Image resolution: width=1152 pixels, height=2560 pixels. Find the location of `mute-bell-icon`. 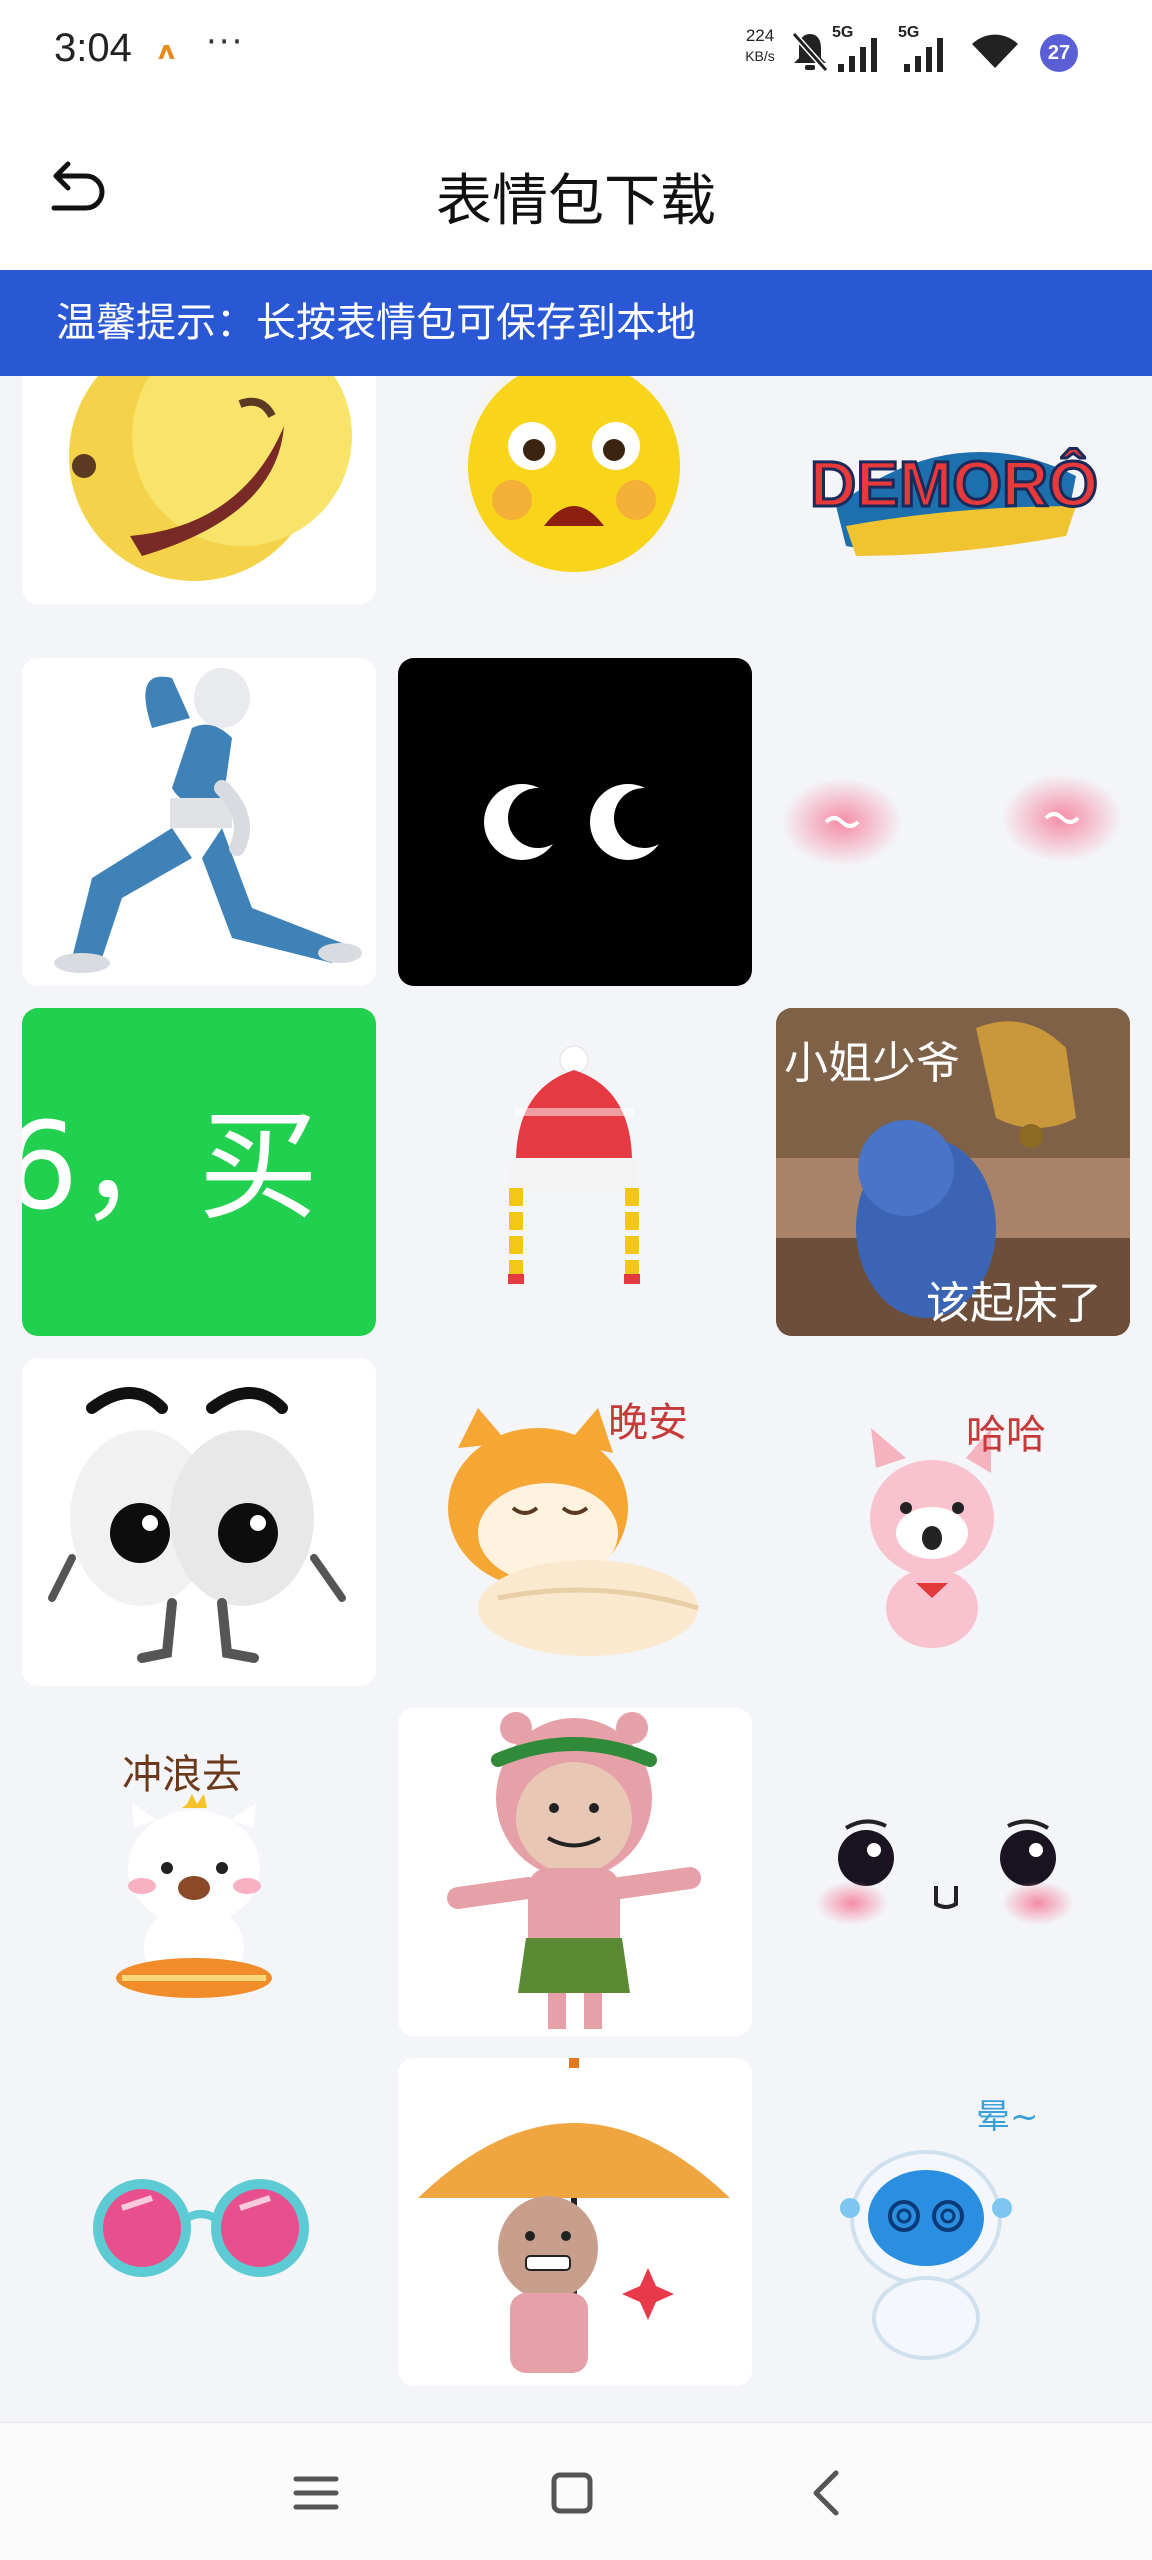

mute-bell-icon is located at coordinates (810, 52).